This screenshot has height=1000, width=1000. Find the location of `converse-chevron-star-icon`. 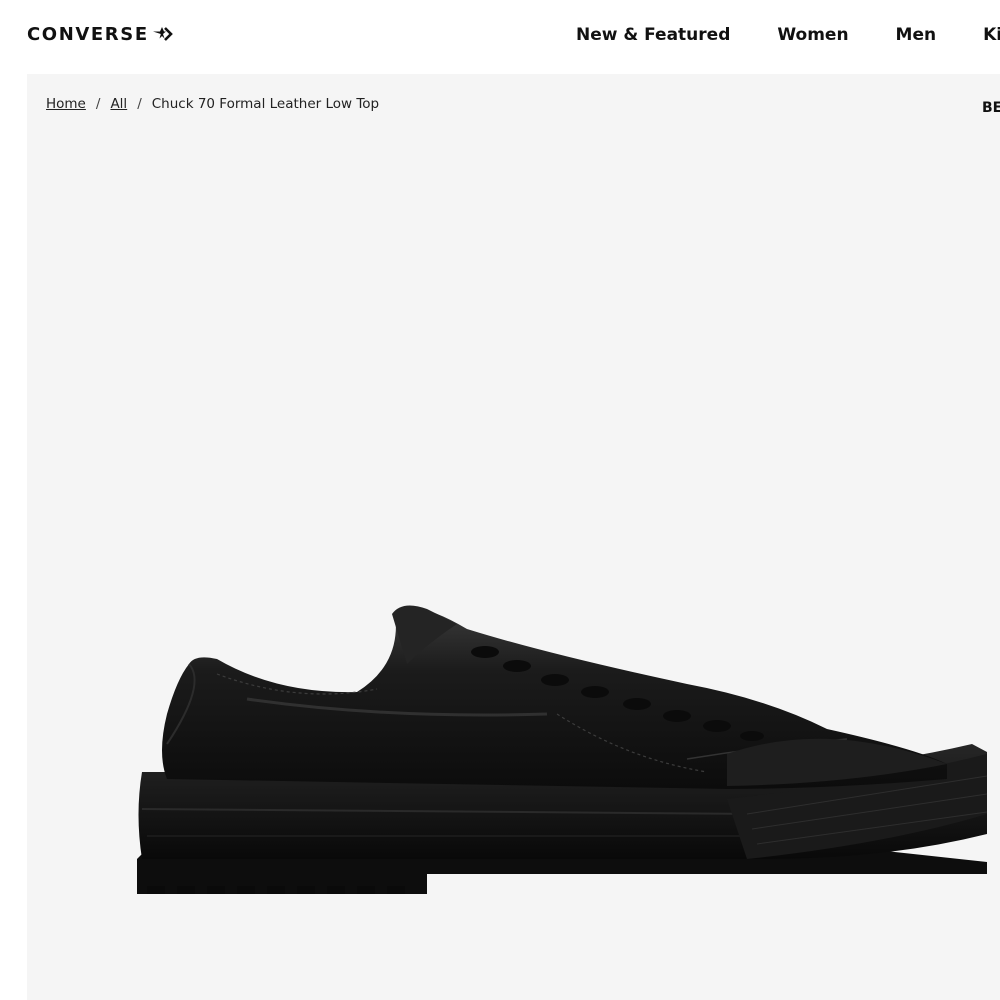

converse-chevron-star-icon is located at coordinates (162, 34).